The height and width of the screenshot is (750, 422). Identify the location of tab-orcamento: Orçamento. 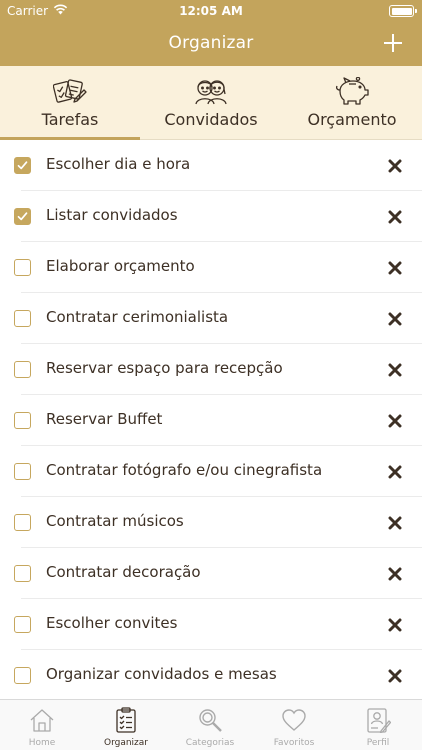
(352, 103).